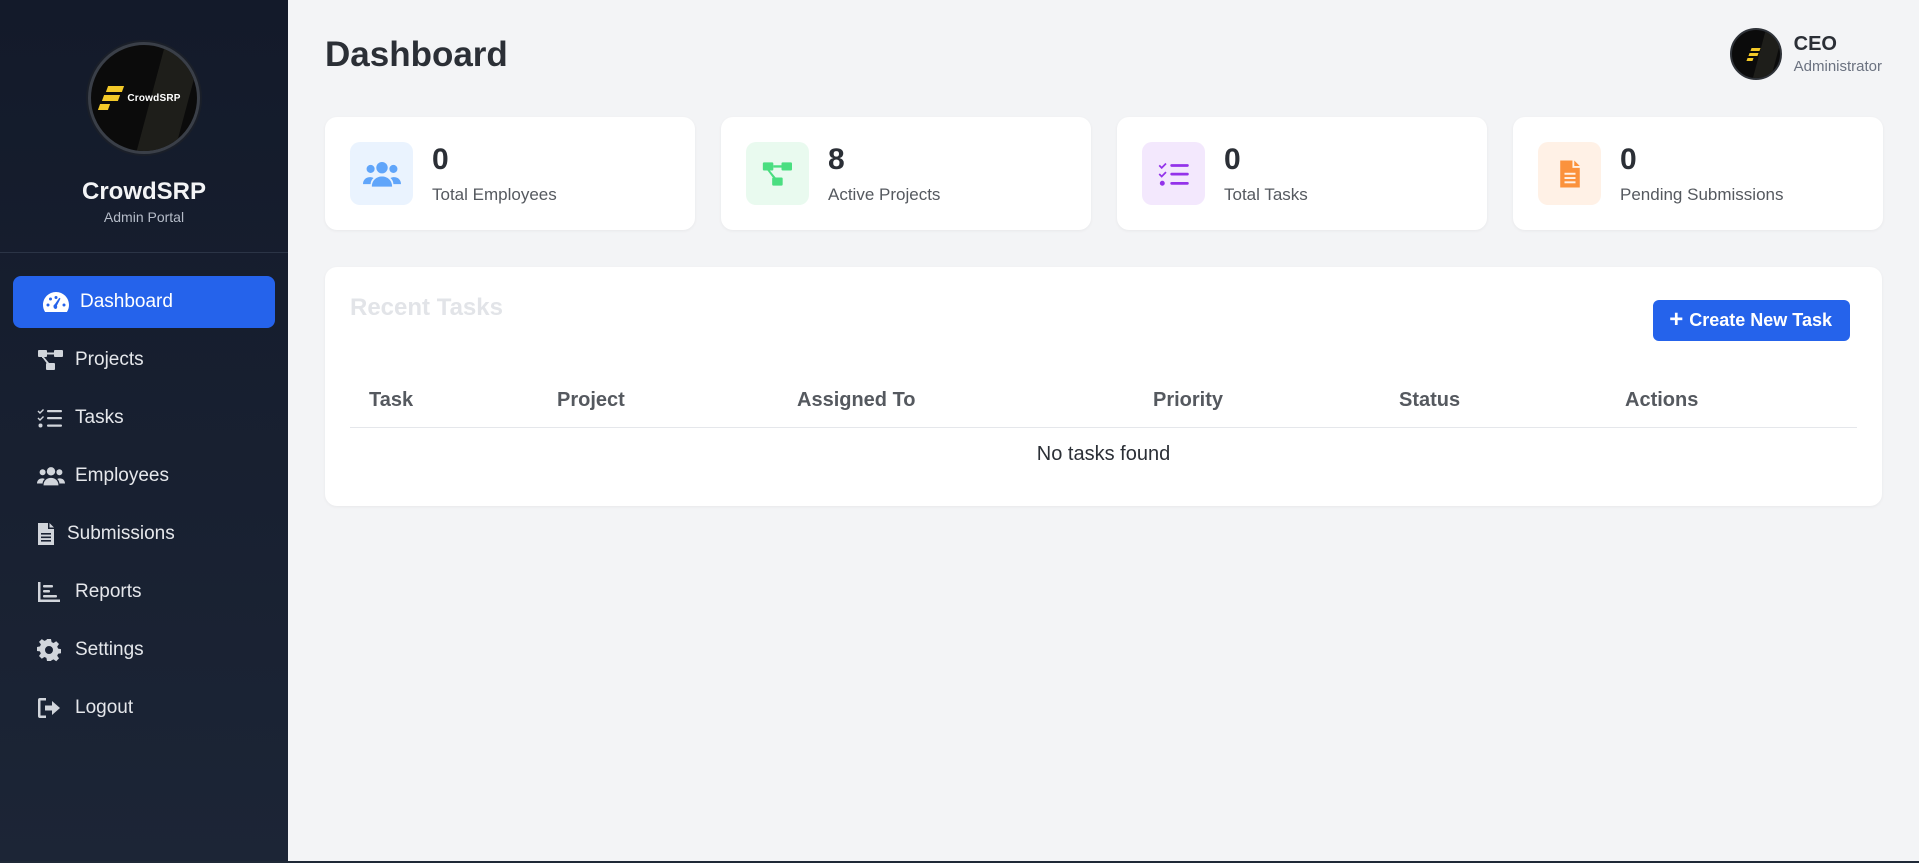  Describe the element at coordinates (1188, 400) in the screenshot. I see `column-header-priority: Priority` at that location.